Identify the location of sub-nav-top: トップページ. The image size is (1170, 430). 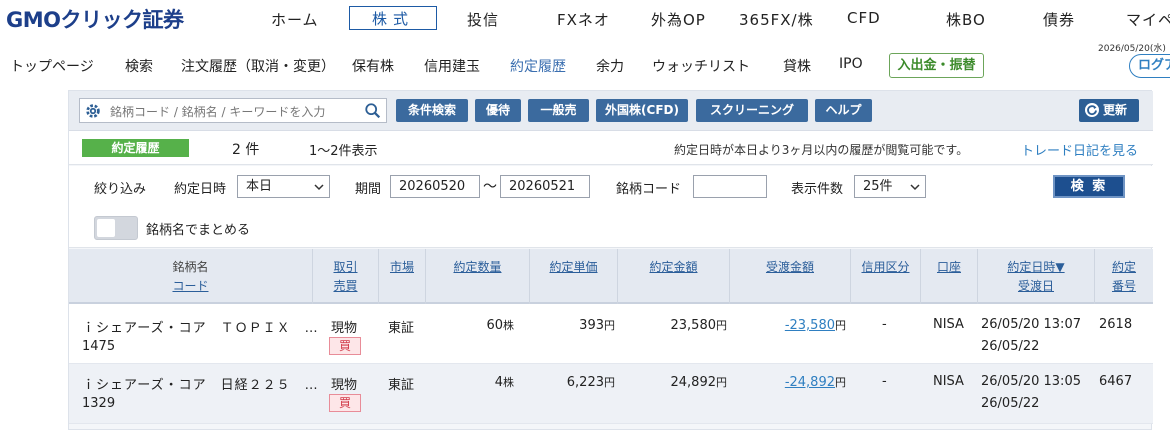
(52, 66).